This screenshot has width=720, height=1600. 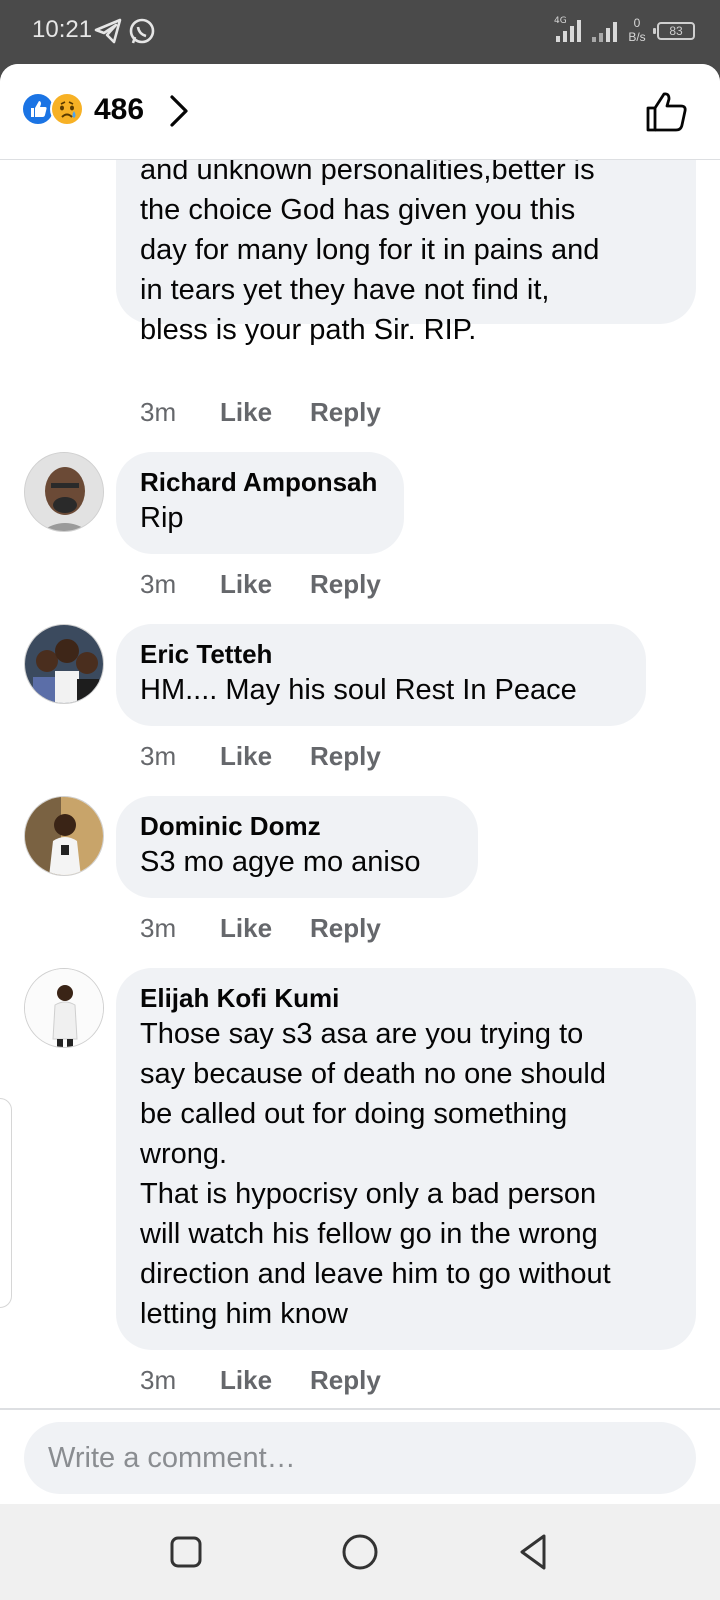 I want to click on comment-text: Those say s3 asa are you trying to, so click(x=362, y=1034).